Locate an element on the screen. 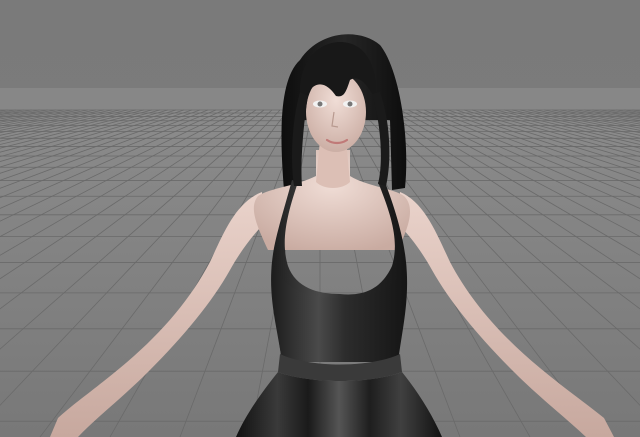 The image size is (640, 437). left-iris is located at coordinates (320, 104).